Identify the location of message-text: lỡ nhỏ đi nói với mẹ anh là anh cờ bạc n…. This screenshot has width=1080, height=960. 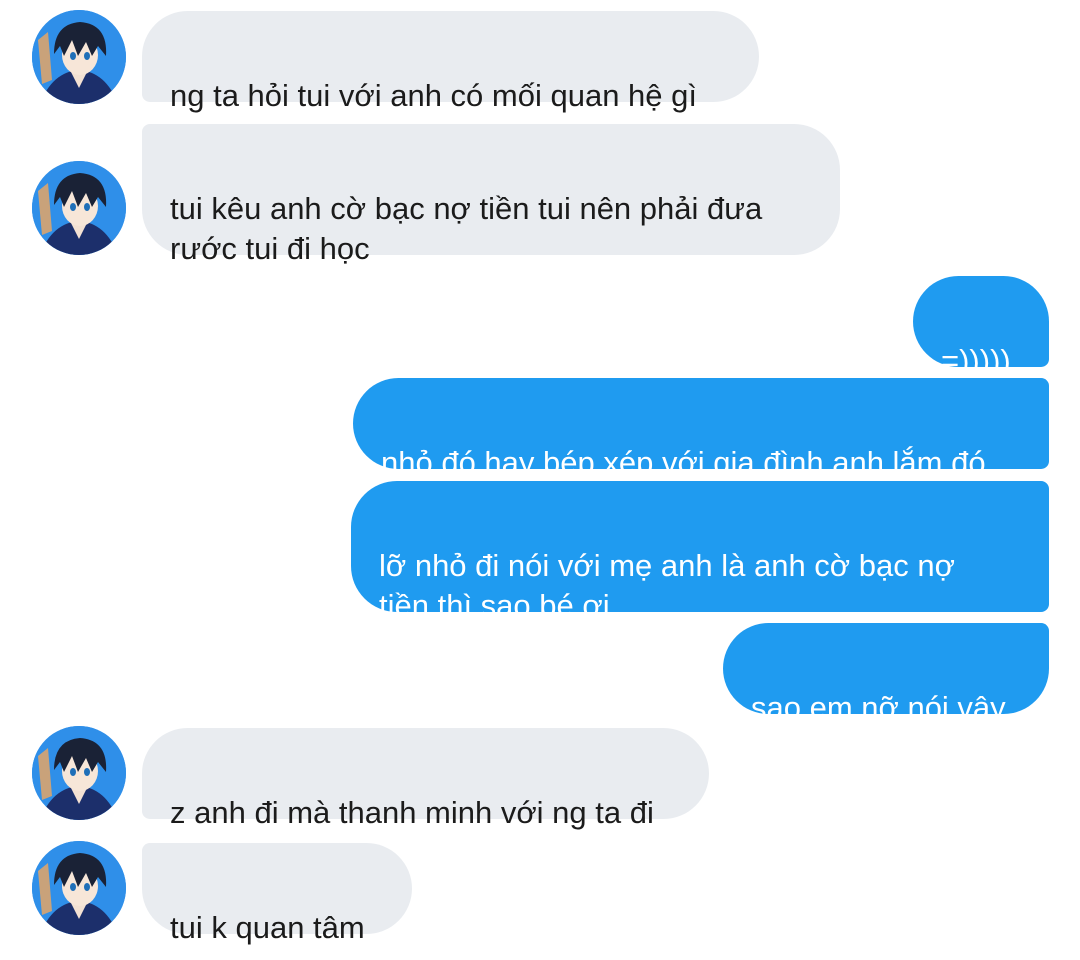
(667, 585).